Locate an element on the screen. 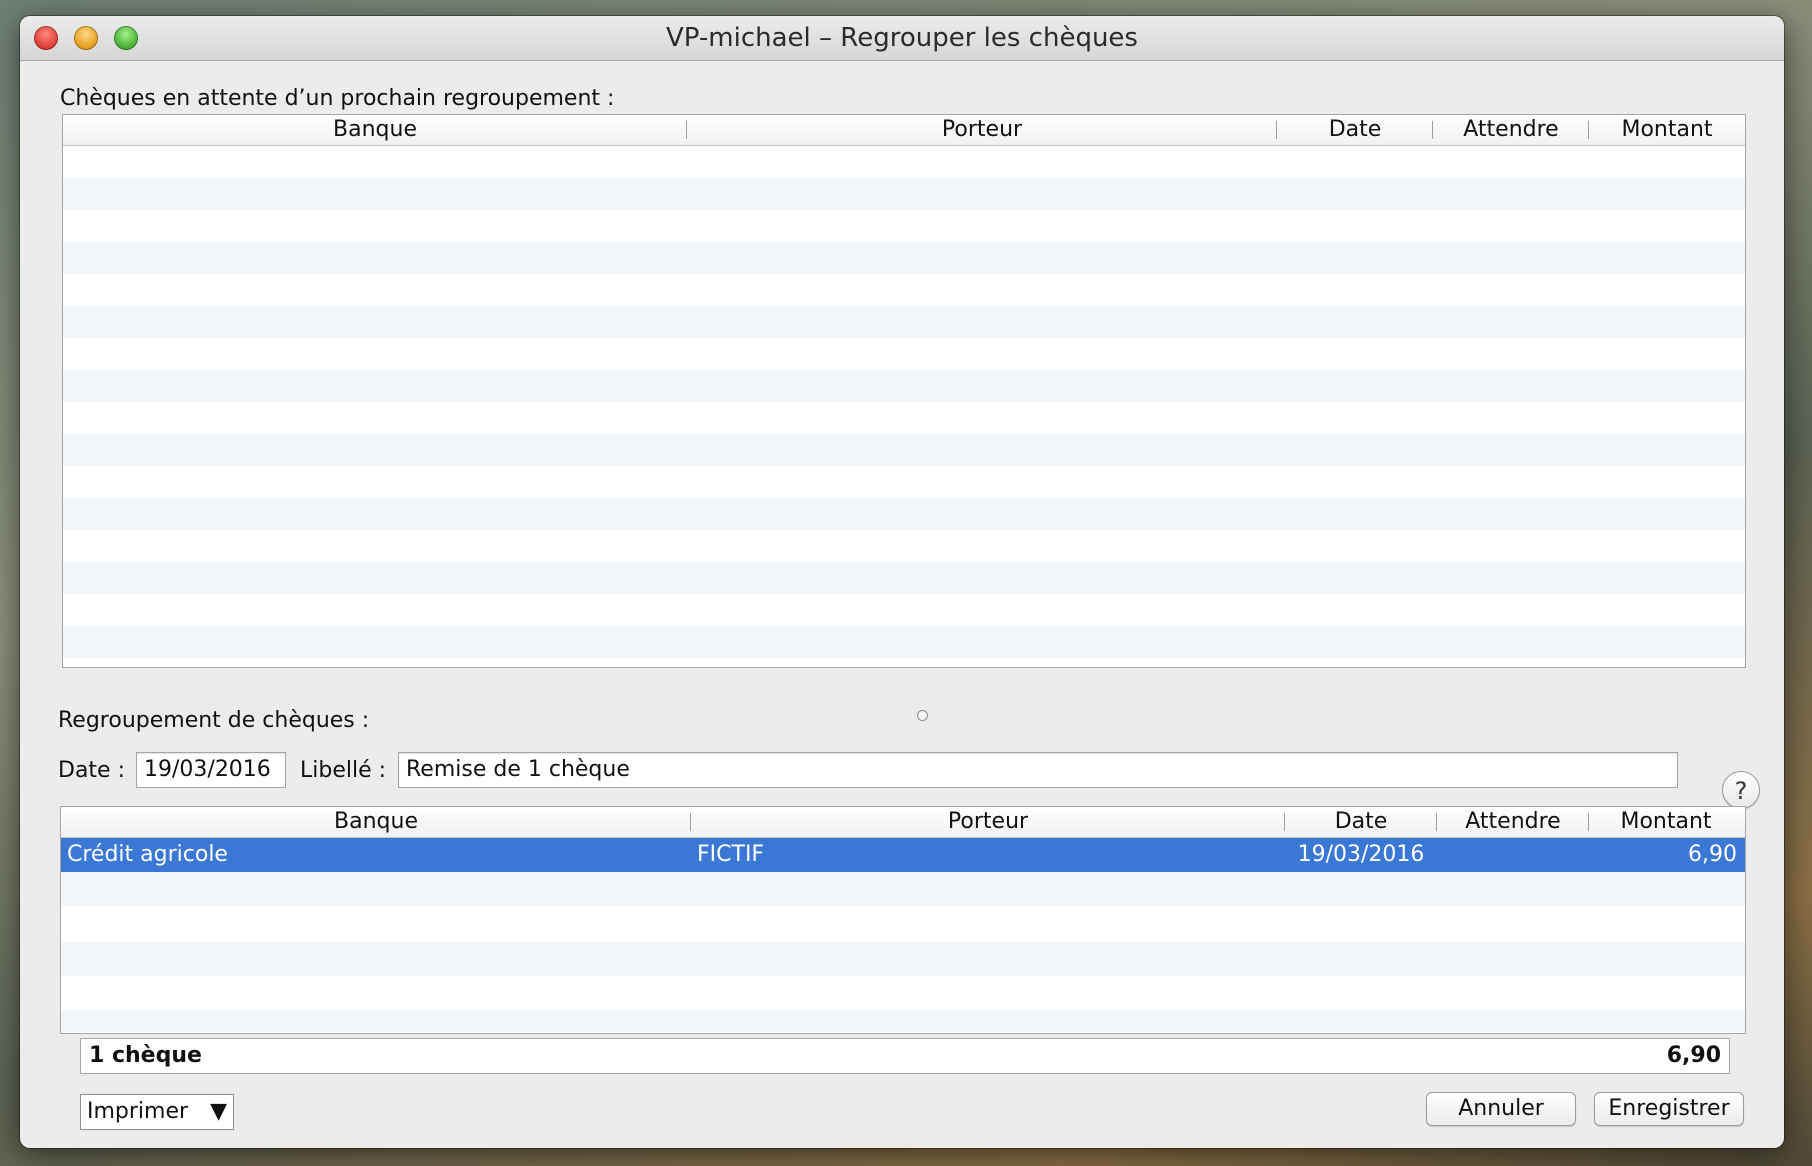 The width and height of the screenshot is (1812, 1166). save-button: Enregistrer is located at coordinates (1669, 1109).